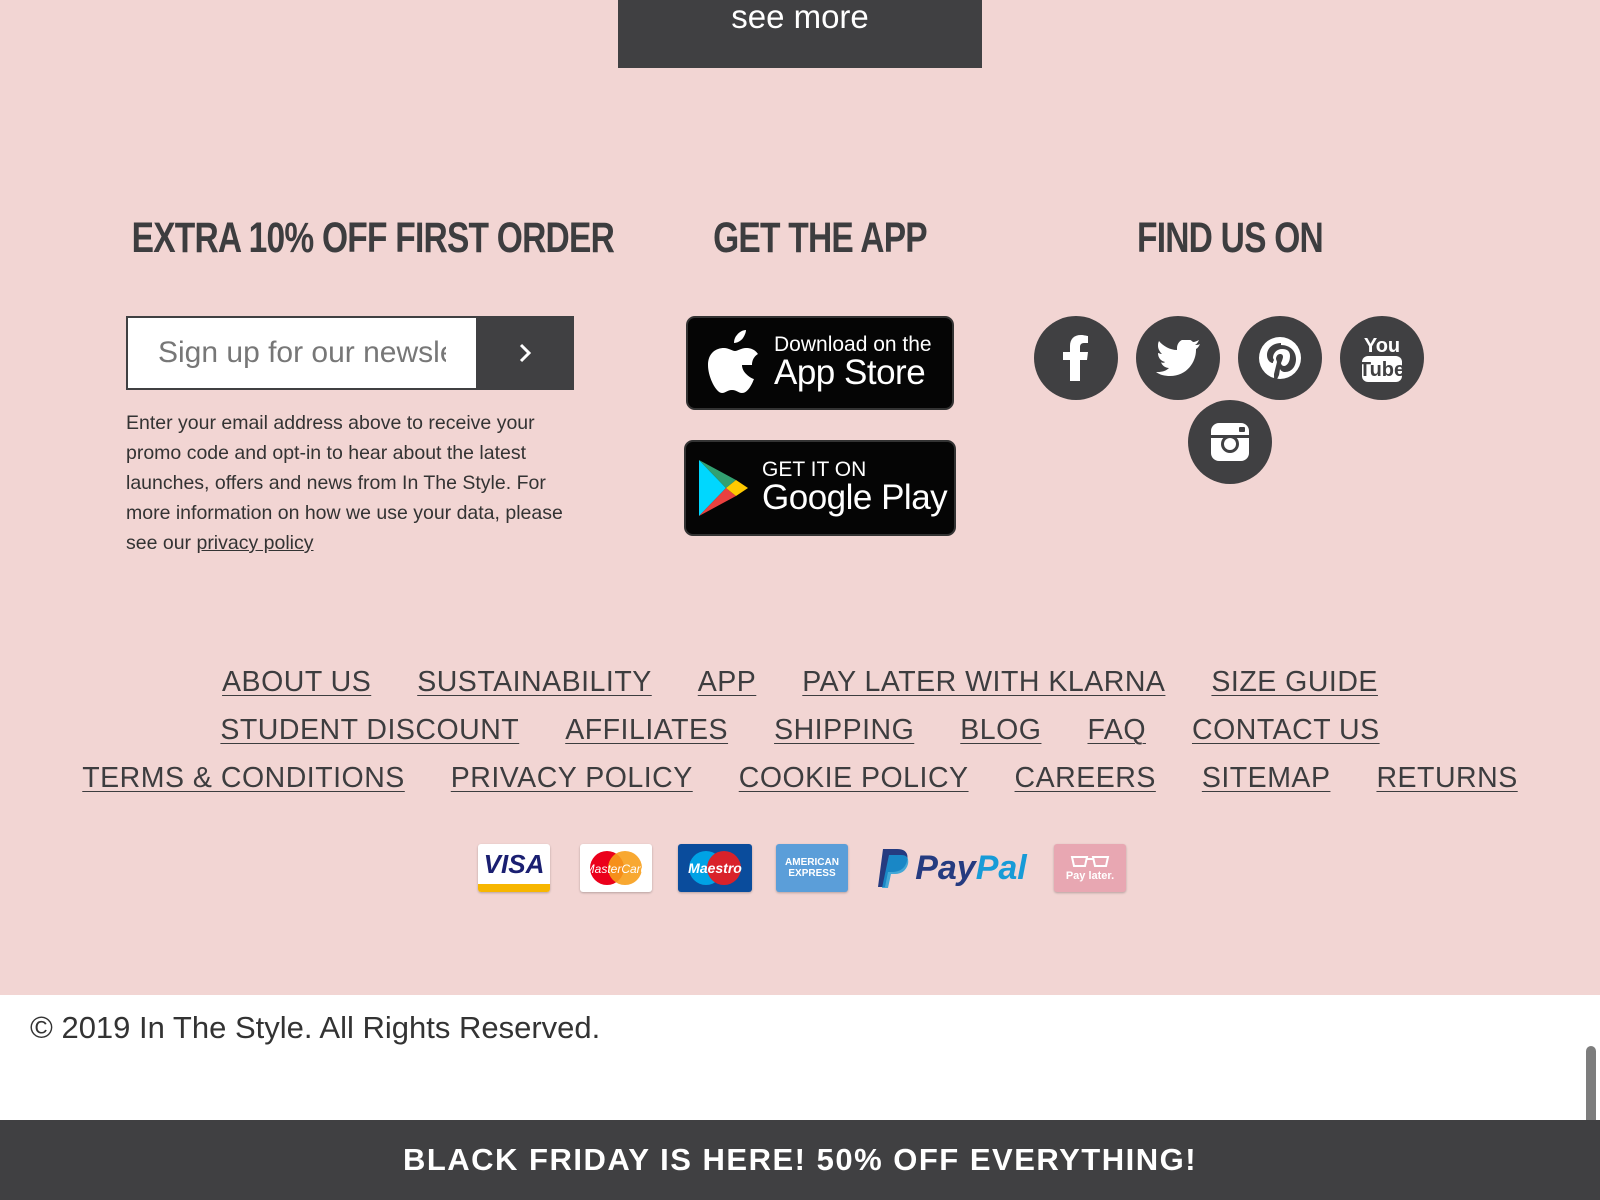 The width and height of the screenshot is (1600, 1200). I want to click on google-play-small-text: GET IT ON, so click(814, 470).